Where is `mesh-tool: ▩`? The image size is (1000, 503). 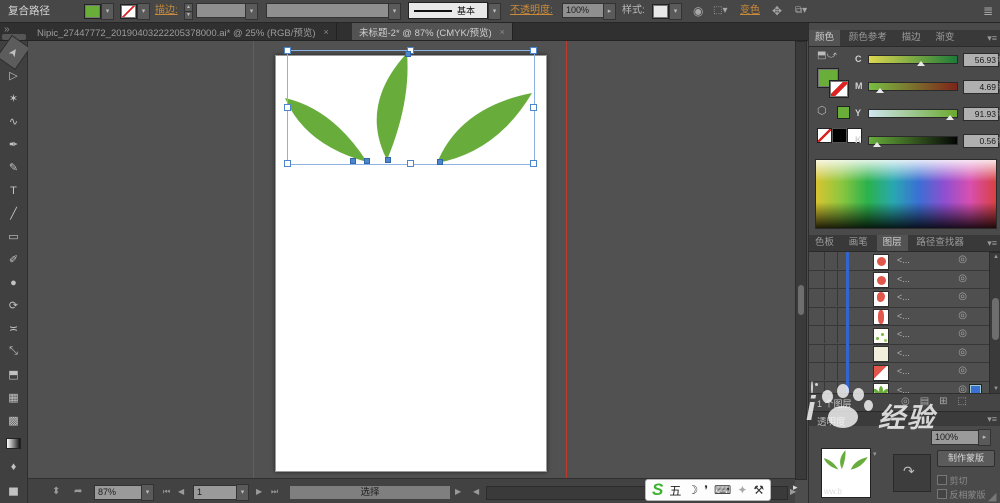
mesh-tool: ▩ is located at coordinates (13, 420).